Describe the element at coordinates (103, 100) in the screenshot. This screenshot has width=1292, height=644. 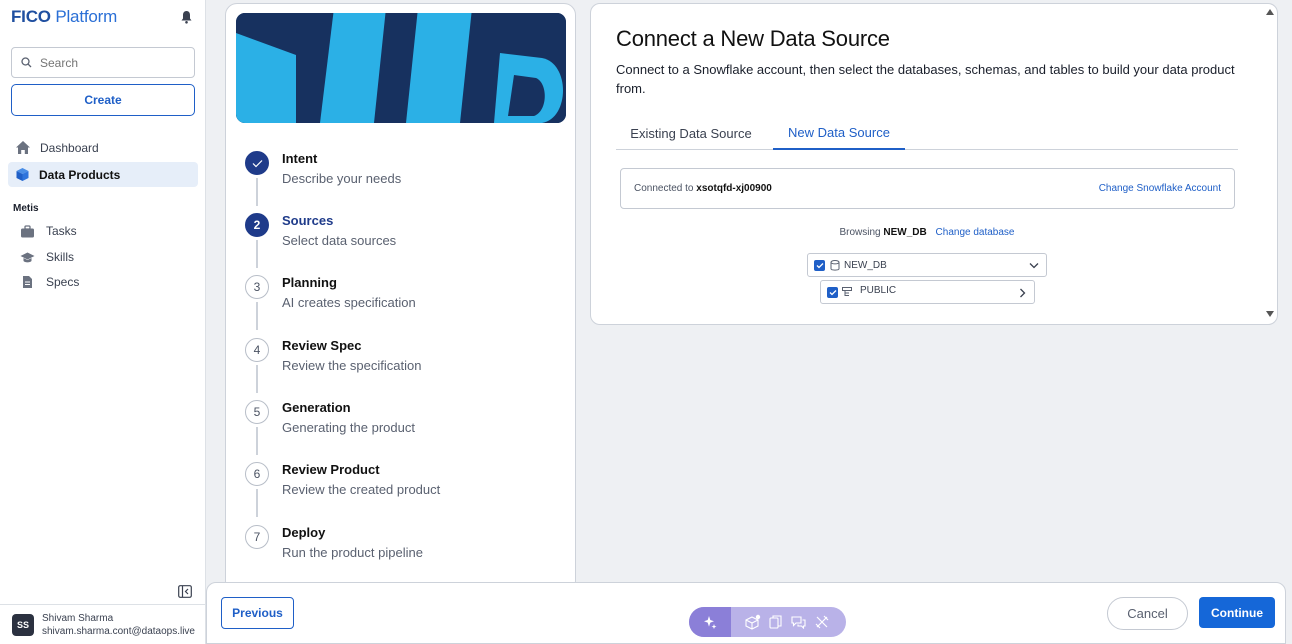
I see `create-button: Create` at that location.